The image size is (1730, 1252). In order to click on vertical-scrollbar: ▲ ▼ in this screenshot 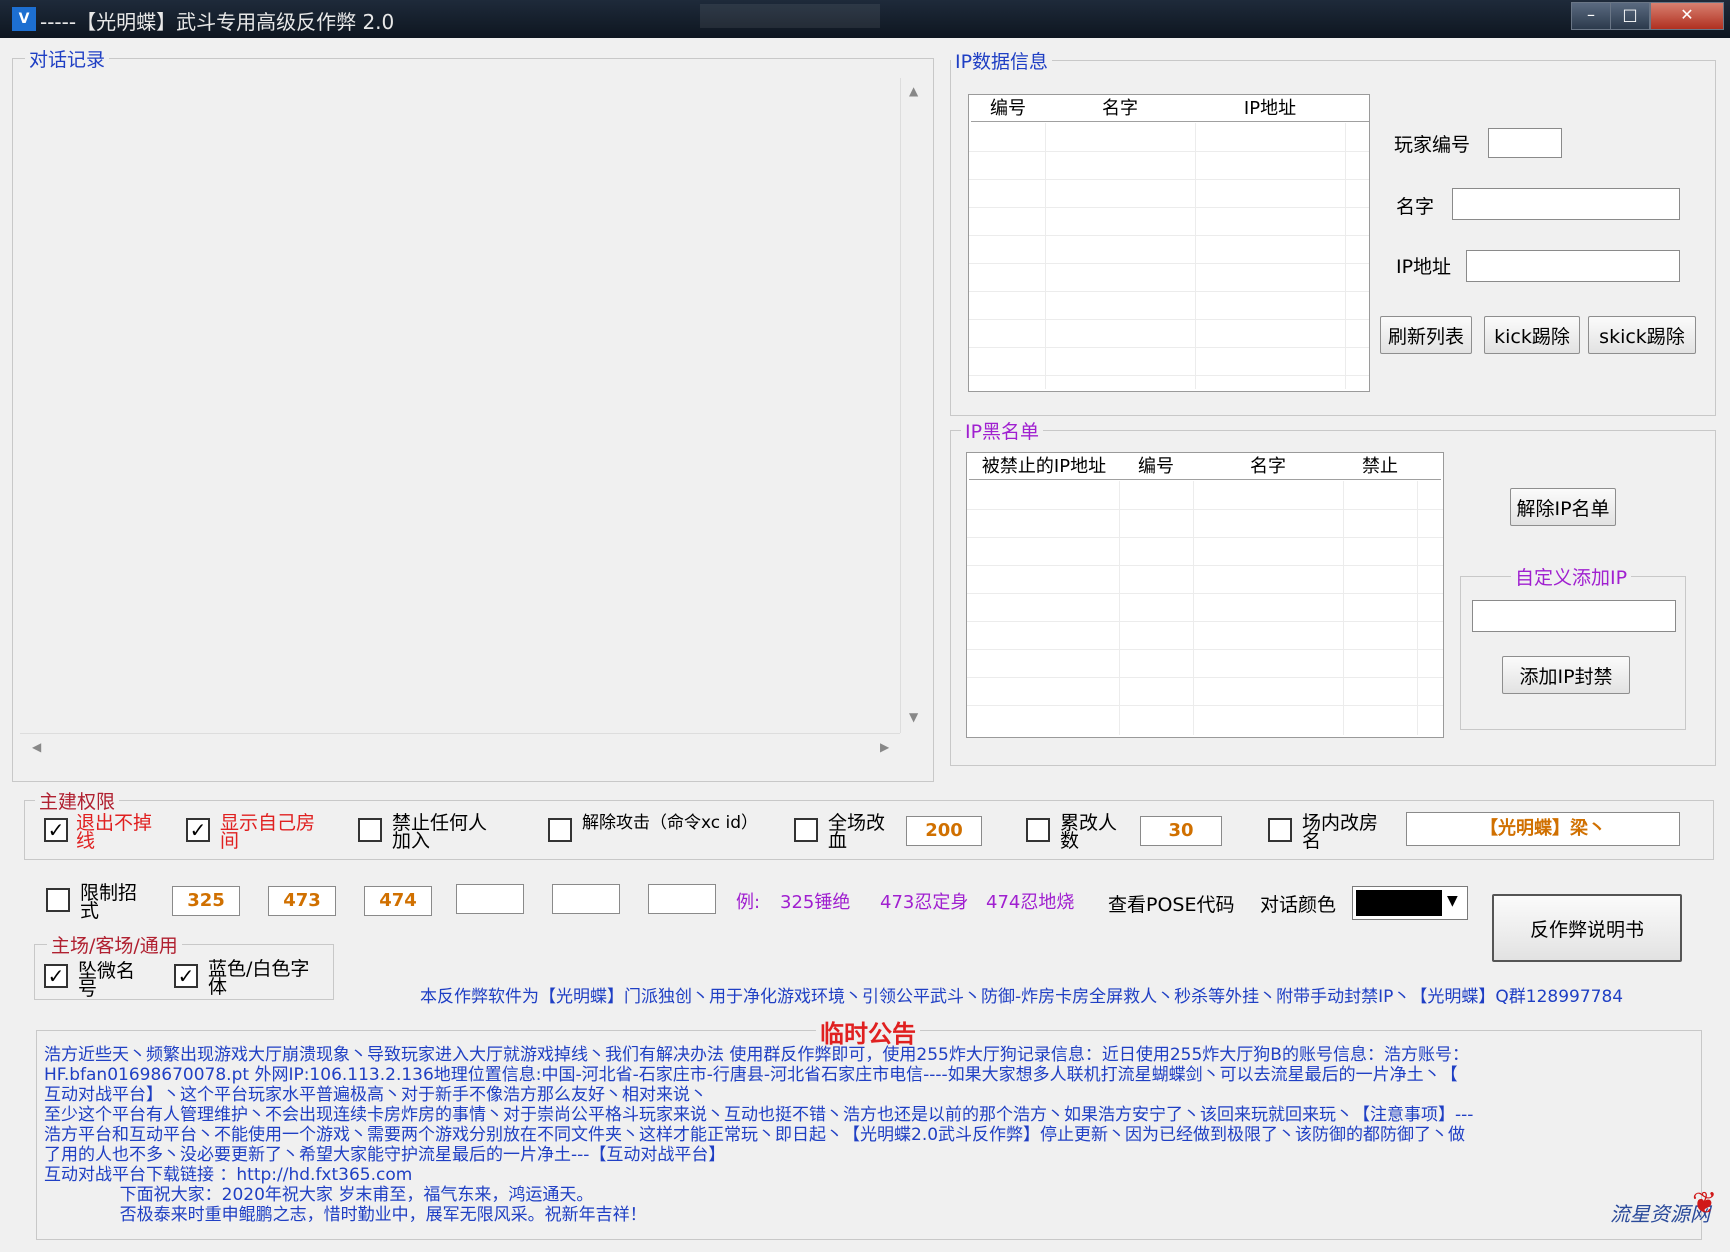, I will do `click(913, 405)`.